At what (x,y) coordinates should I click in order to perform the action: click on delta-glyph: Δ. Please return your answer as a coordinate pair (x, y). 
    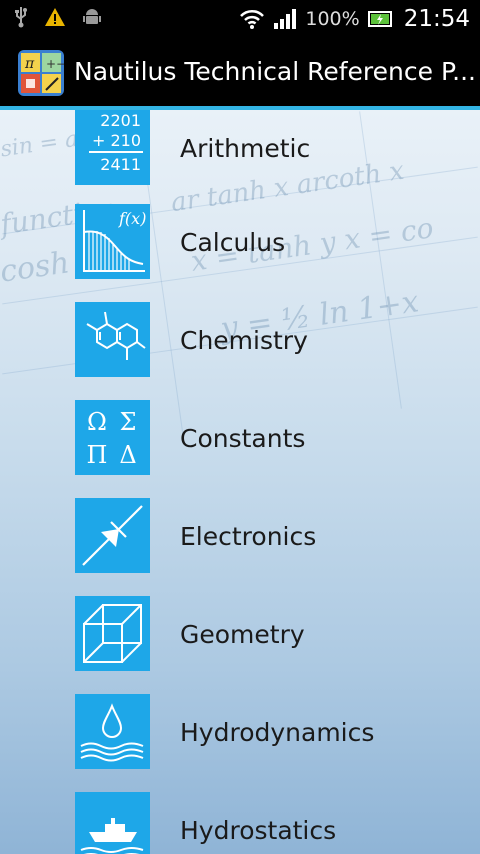
    Looking at the image, I should click on (127, 455).